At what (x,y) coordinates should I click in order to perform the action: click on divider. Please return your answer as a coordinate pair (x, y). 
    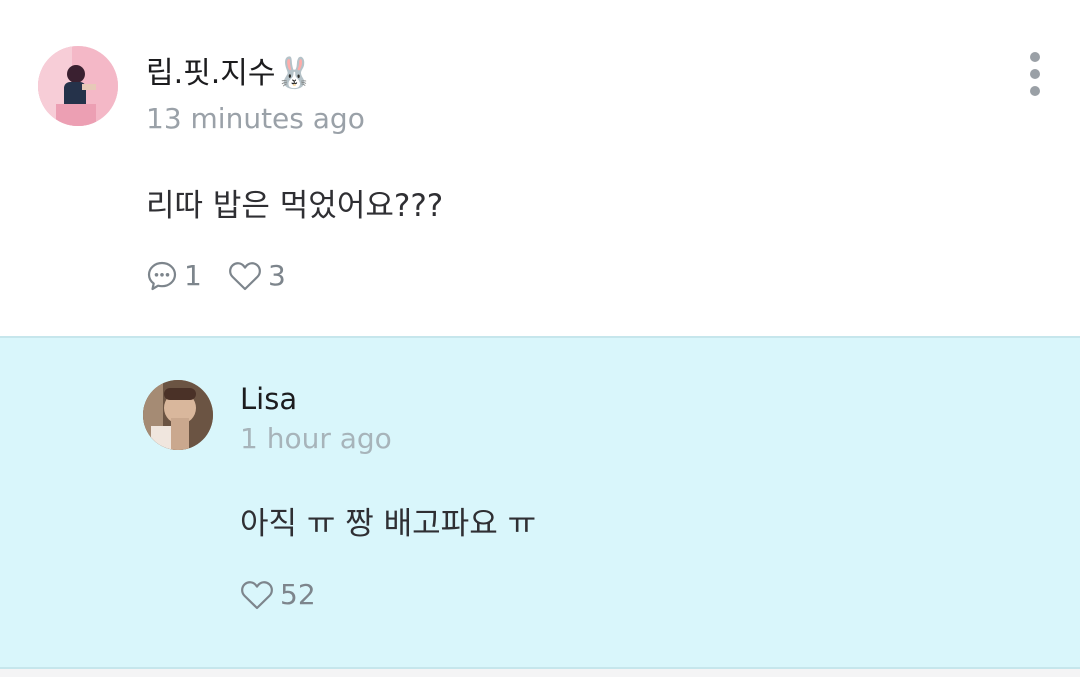
    Looking at the image, I should click on (540, 673).